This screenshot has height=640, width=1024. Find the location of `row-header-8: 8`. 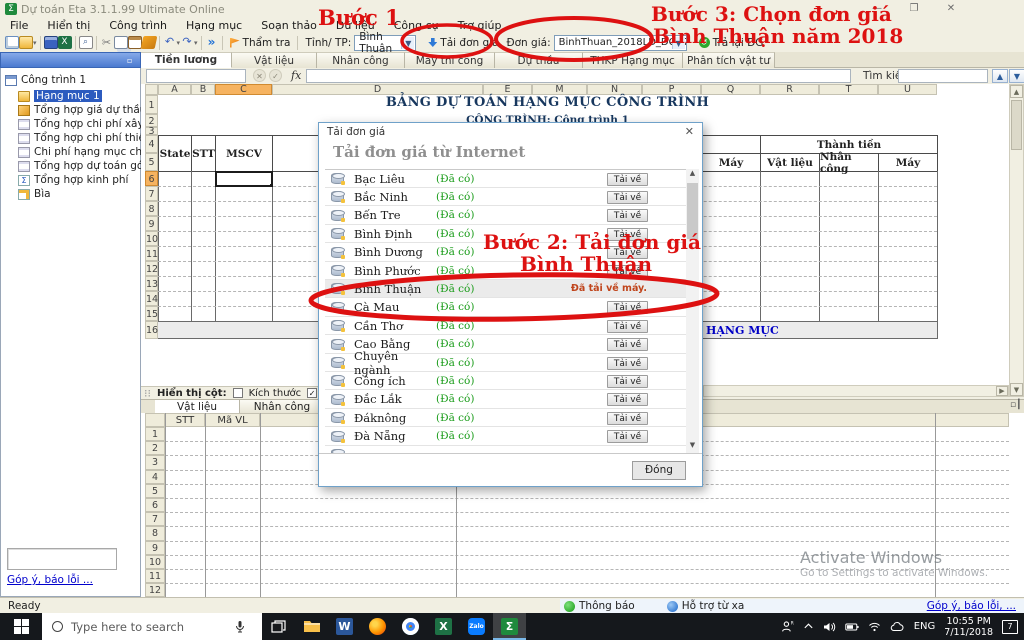

row-header-8: 8 is located at coordinates (151, 208).